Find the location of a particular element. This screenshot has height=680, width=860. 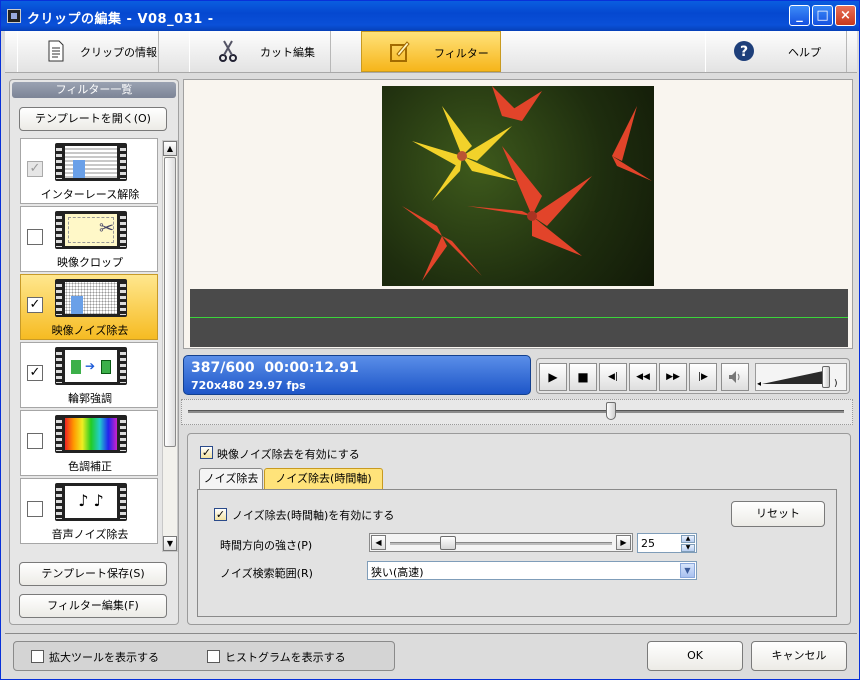

seek-bar is located at coordinates (517, 412).